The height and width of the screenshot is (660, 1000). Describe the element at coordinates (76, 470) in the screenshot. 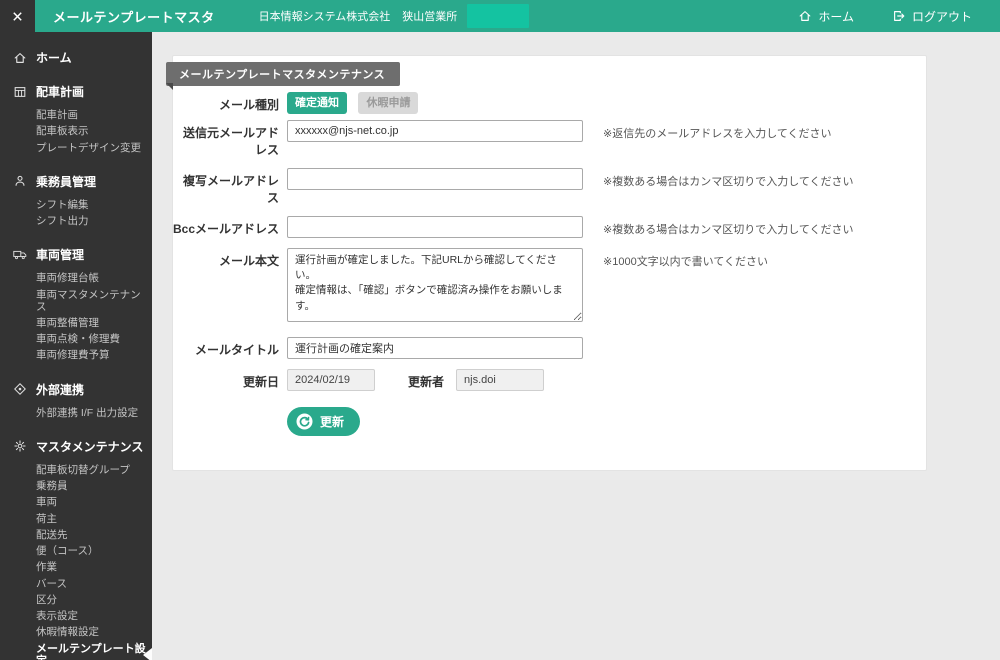

I see `sidebar-item-dispatch-board-group: 配車板切替グループ` at that location.